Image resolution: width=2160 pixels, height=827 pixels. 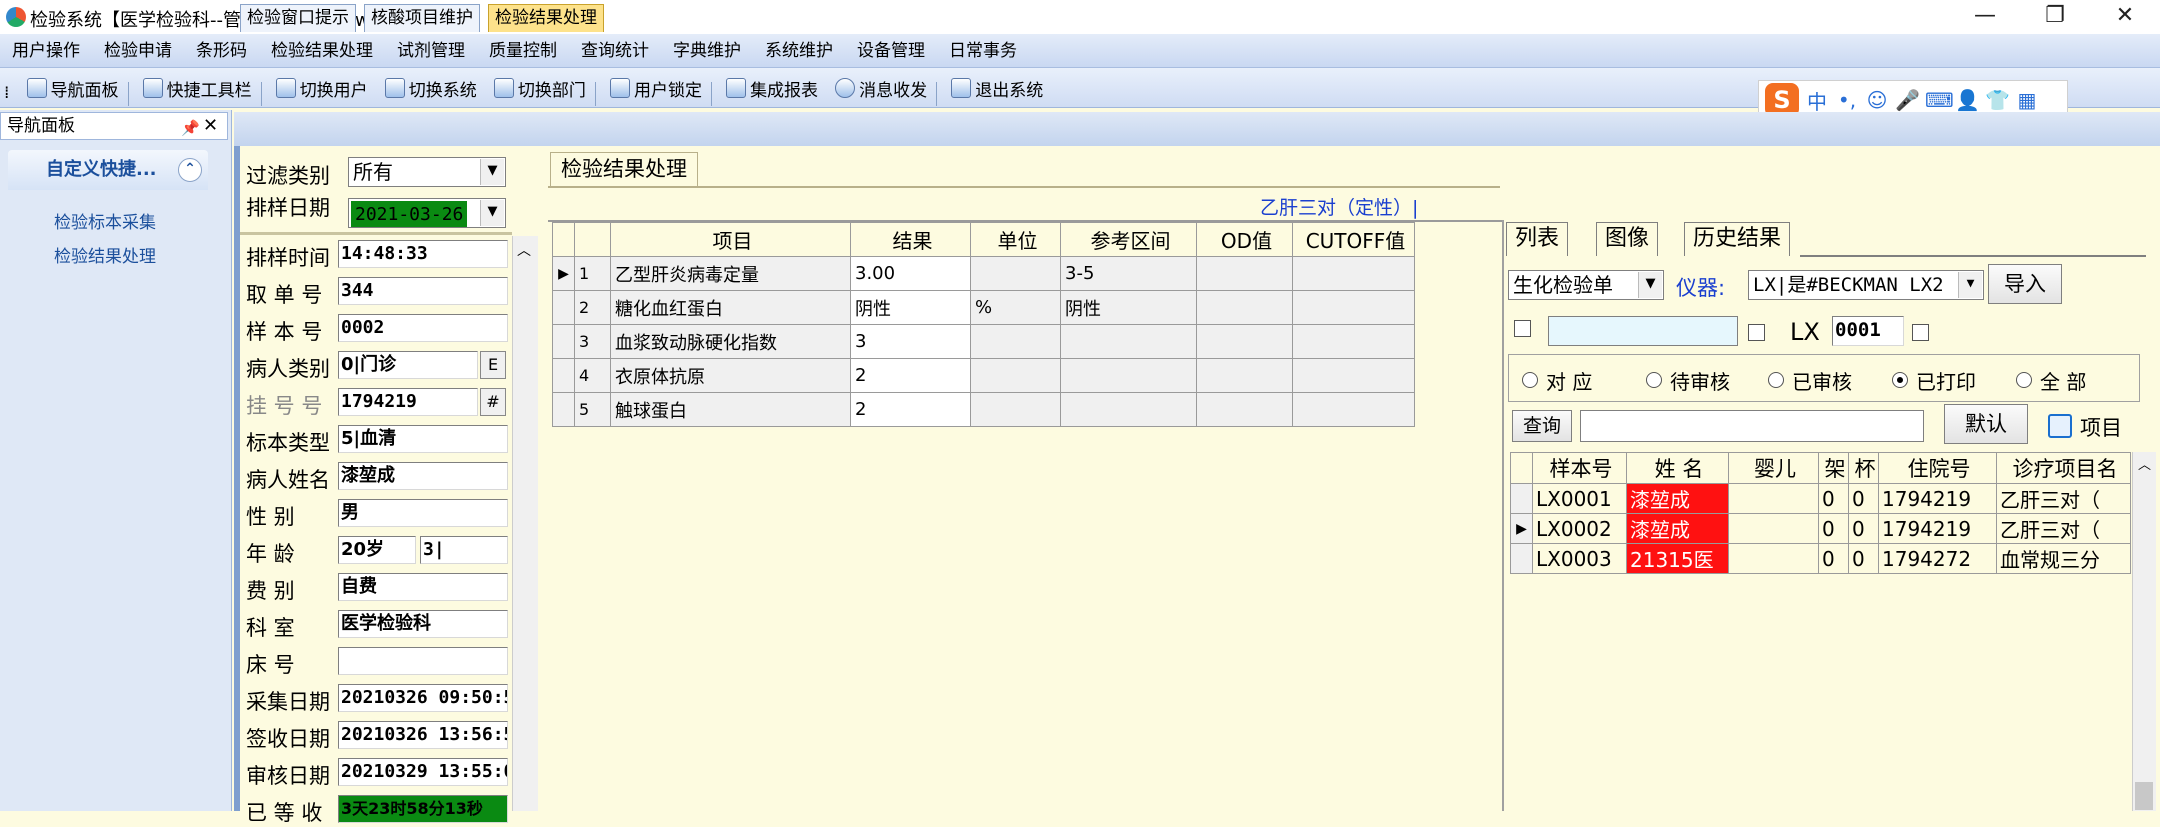 What do you see at coordinates (1353, 239) in the screenshot?
I see `col-cutoff: CUTOFF值` at bounding box center [1353, 239].